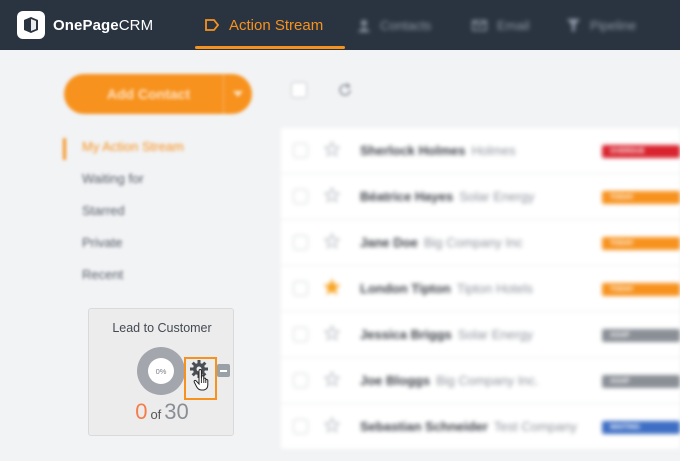 Image resolution: width=680 pixels, height=461 pixels. Describe the element at coordinates (473, 242) in the screenshot. I see `contact-company: Big Company Inc` at that location.